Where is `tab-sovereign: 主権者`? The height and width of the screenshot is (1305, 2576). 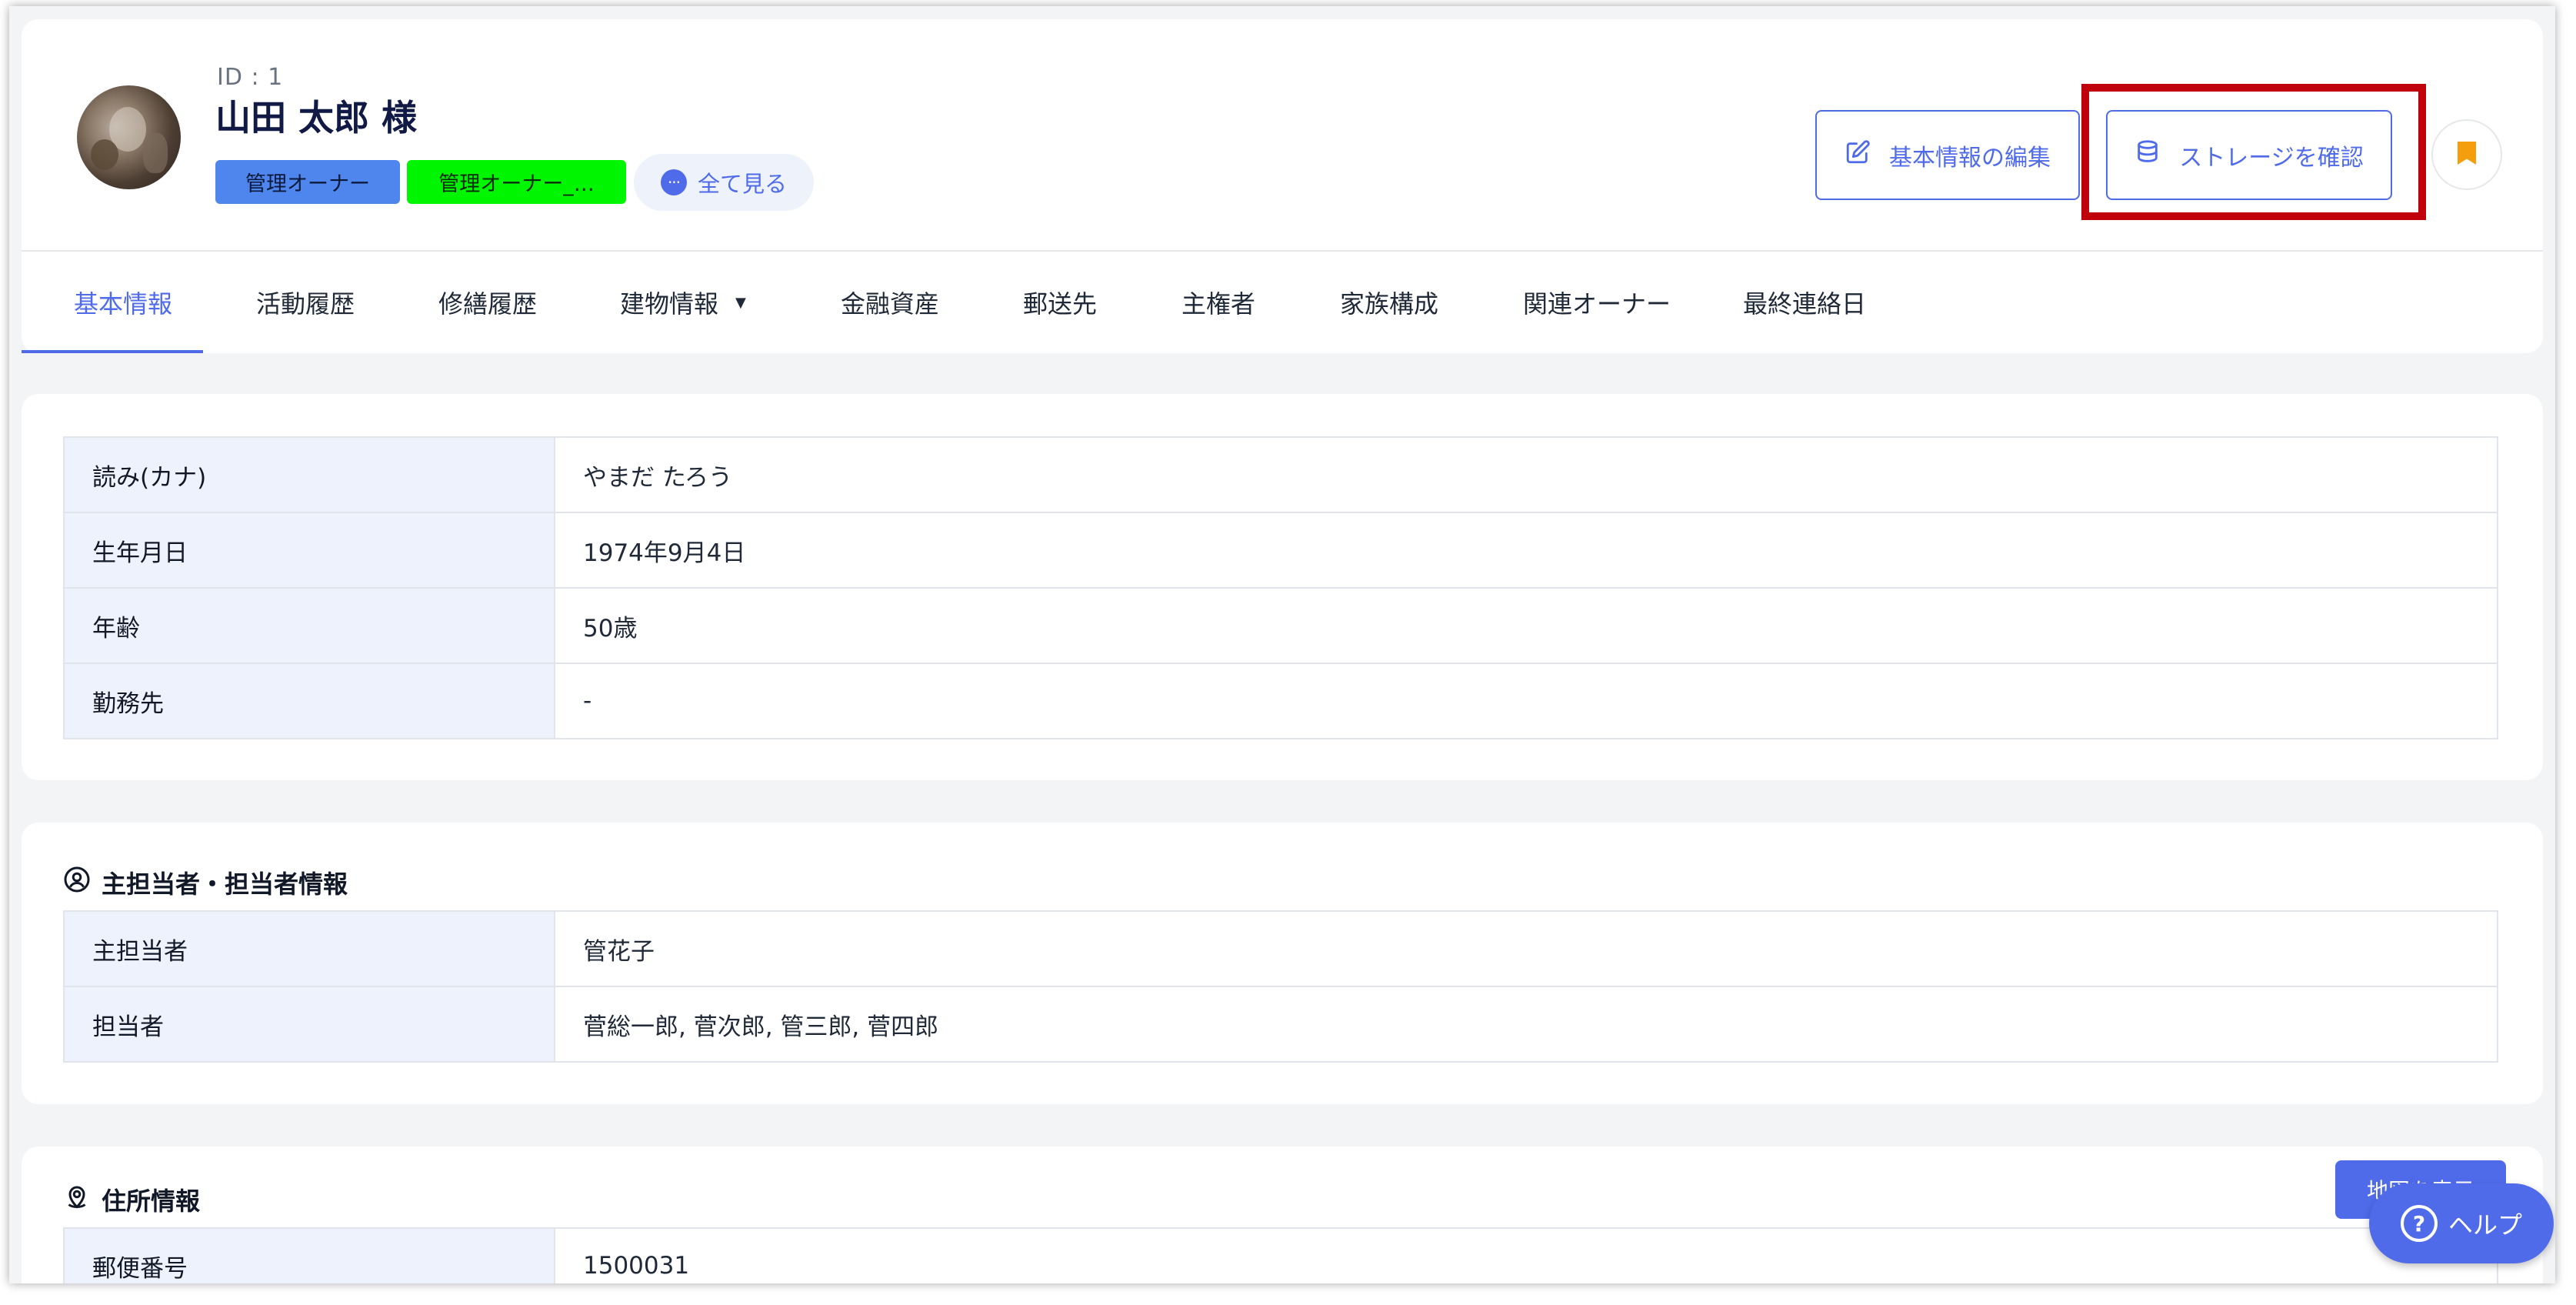
tab-sovereign: 主権者 is located at coordinates (1218, 302).